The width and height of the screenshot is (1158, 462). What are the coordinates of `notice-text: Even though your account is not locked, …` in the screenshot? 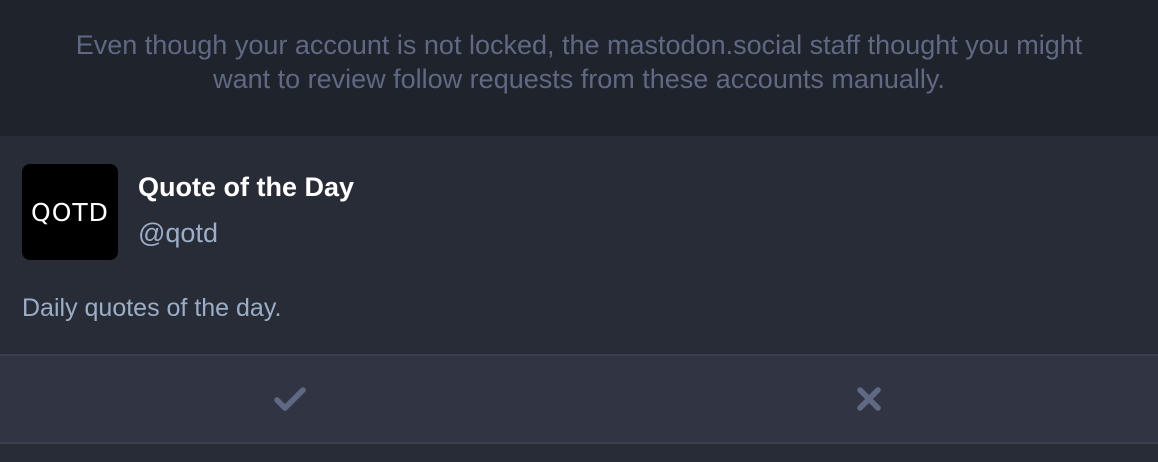 It's located at (579, 62).